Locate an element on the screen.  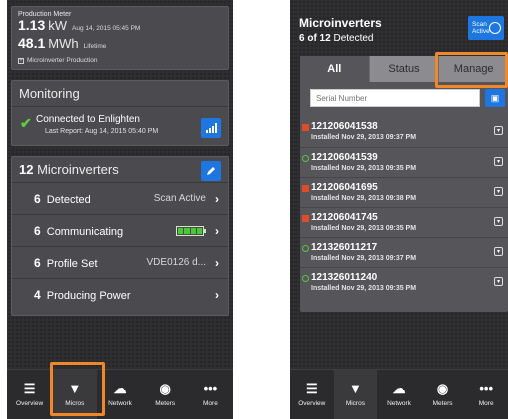
profile-set-row: 6 Profile Set VDE0126 d... › is located at coordinates (120, 263).